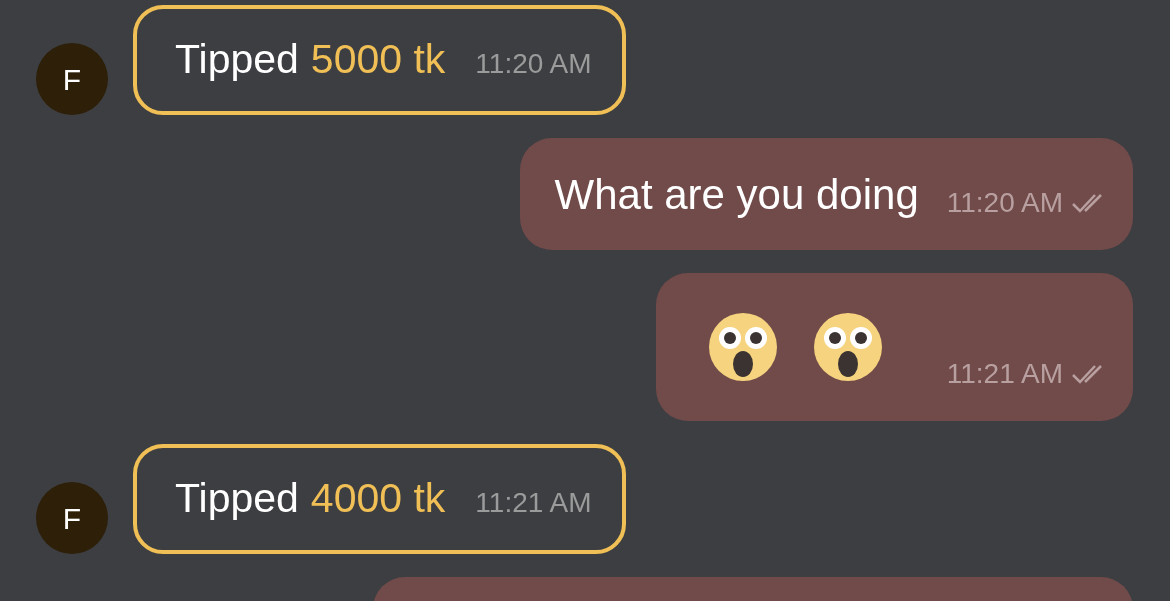 The width and height of the screenshot is (1170, 601). What do you see at coordinates (736, 194) in the screenshot?
I see `message-text: What are you doing` at bounding box center [736, 194].